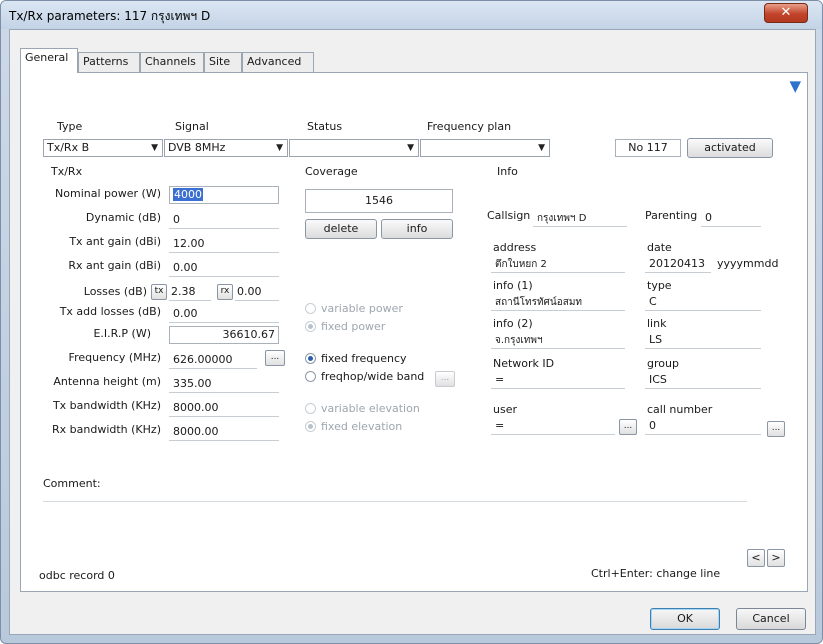  Describe the element at coordinates (655, 339) in the screenshot. I see `link-value: LS` at that location.